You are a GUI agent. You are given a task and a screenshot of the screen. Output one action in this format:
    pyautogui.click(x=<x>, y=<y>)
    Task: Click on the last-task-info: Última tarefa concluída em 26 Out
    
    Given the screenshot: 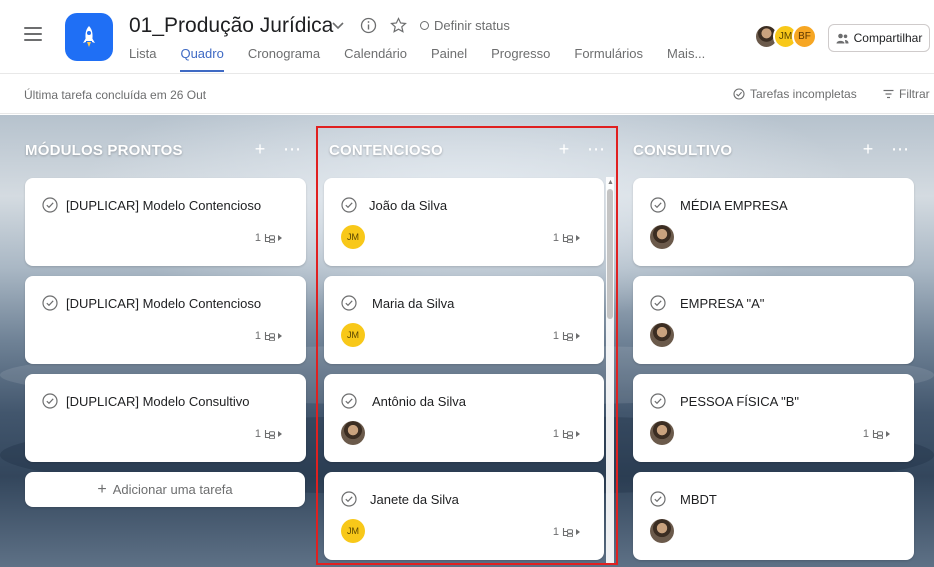 What is the action you would take?
    pyautogui.click(x=115, y=95)
    